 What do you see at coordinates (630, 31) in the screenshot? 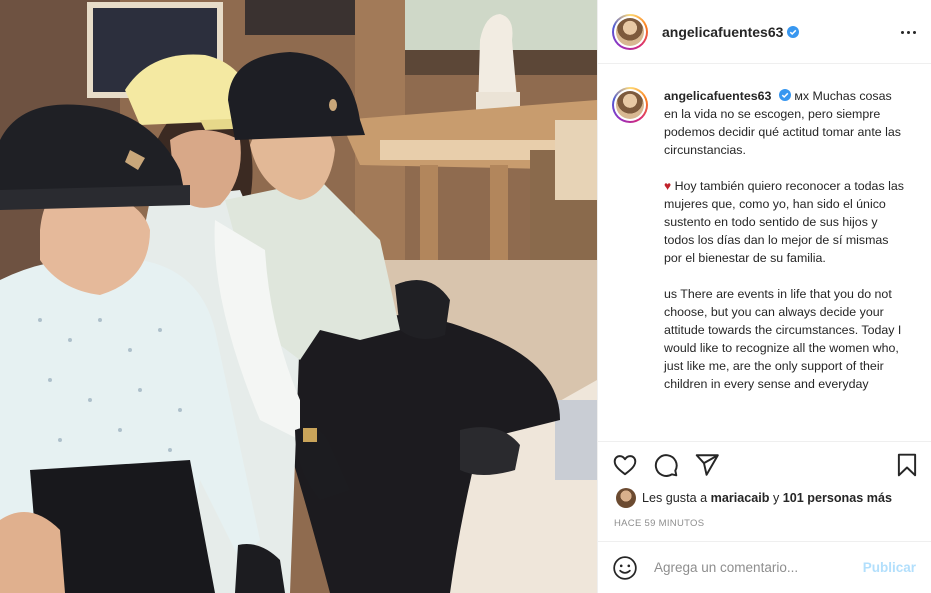
I see `profile-avatar` at bounding box center [630, 31].